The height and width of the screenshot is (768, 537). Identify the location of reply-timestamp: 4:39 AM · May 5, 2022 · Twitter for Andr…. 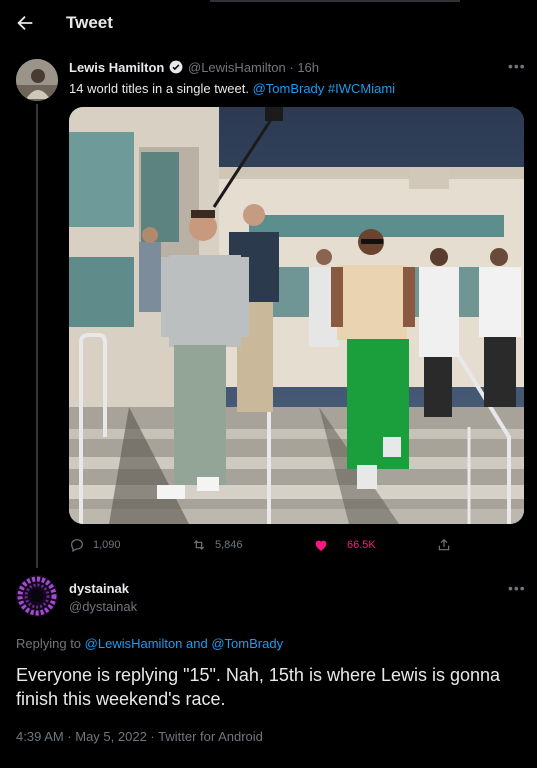
(139, 736).